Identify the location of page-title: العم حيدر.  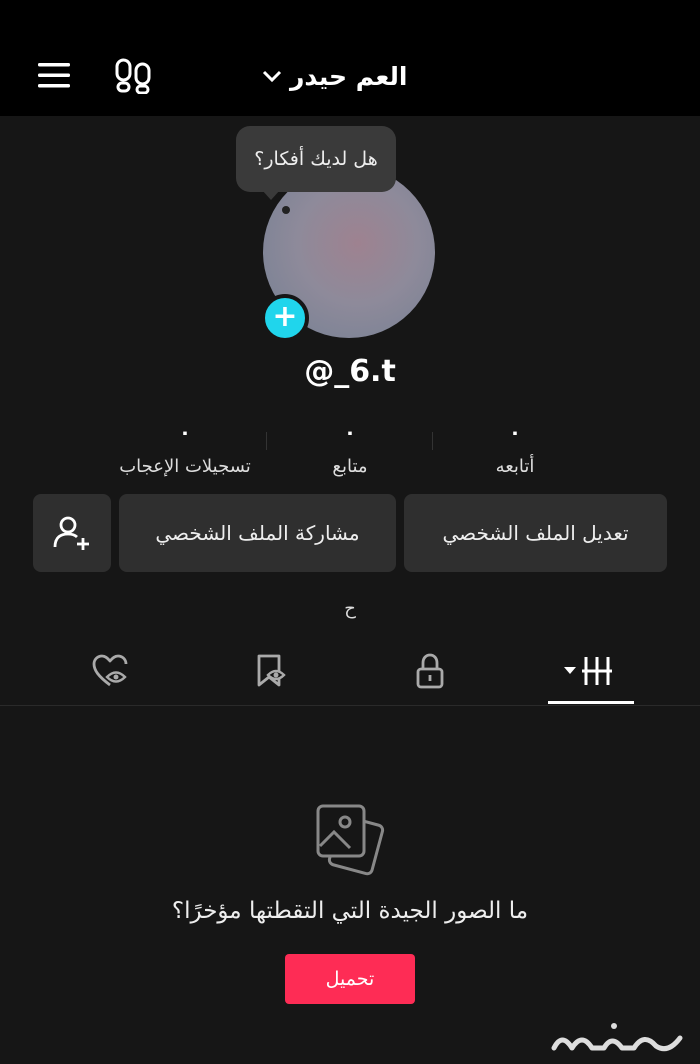
(349, 76).